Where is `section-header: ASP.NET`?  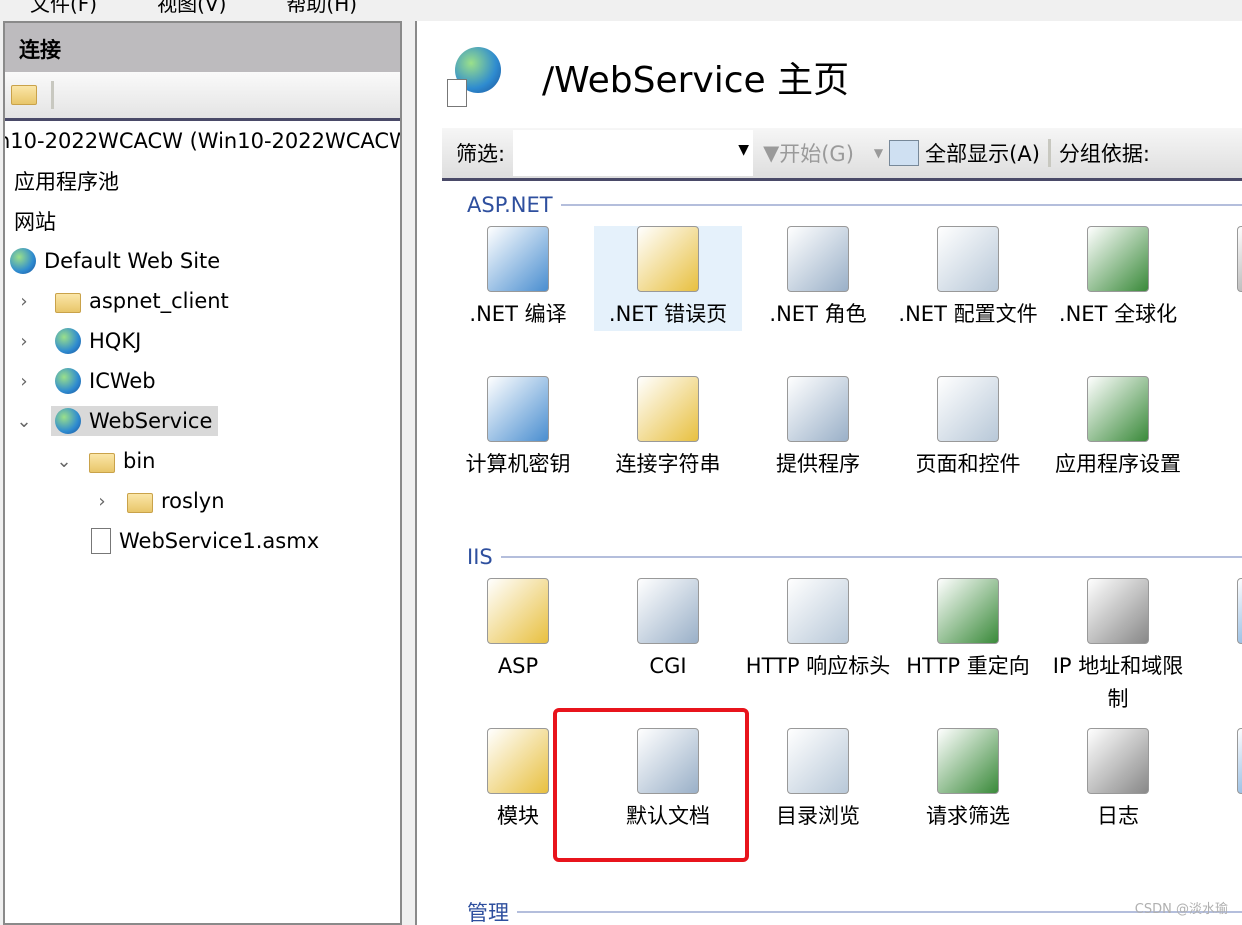 section-header: ASP.NET is located at coordinates (854, 205).